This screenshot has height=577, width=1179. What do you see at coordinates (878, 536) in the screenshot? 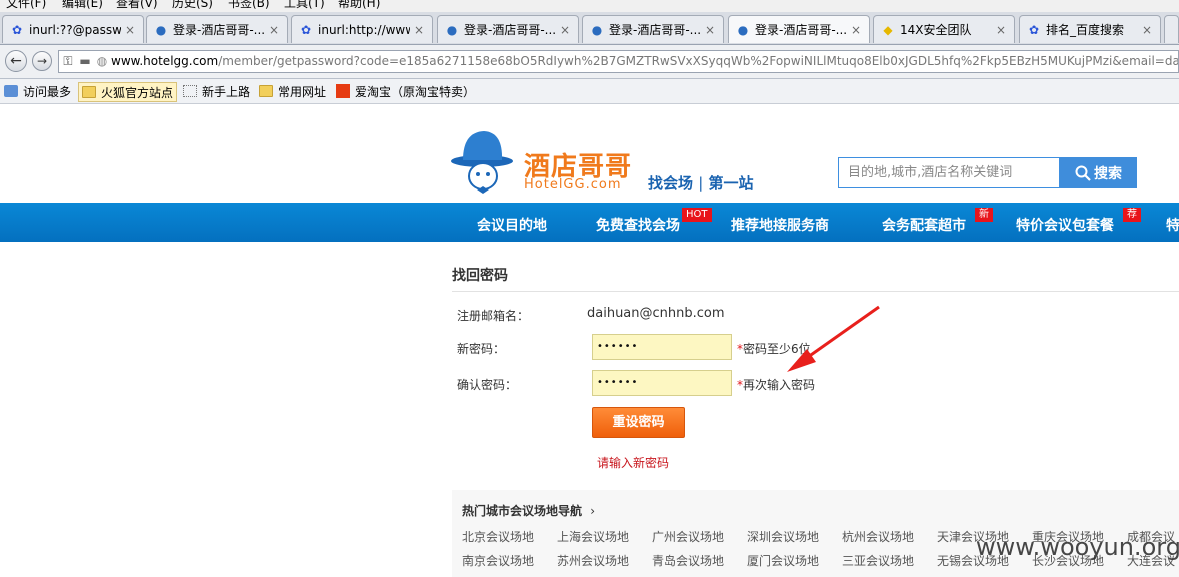
I see `city-link: 杭州会议场地` at bounding box center [878, 536].